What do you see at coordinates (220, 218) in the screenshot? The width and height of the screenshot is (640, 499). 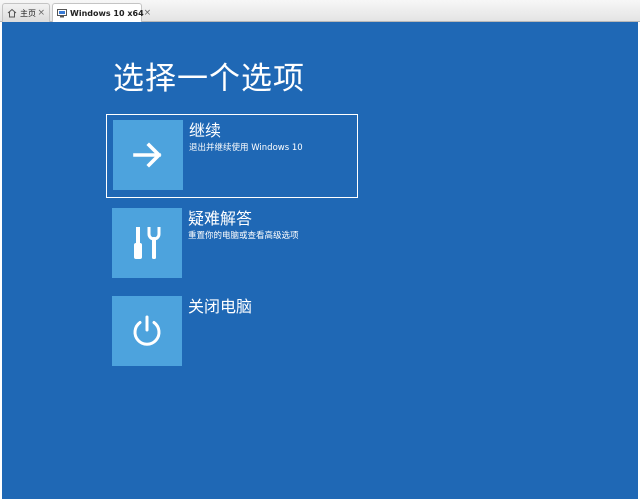 I see `option-title: 疑难解答` at bounding box center [220, 218].